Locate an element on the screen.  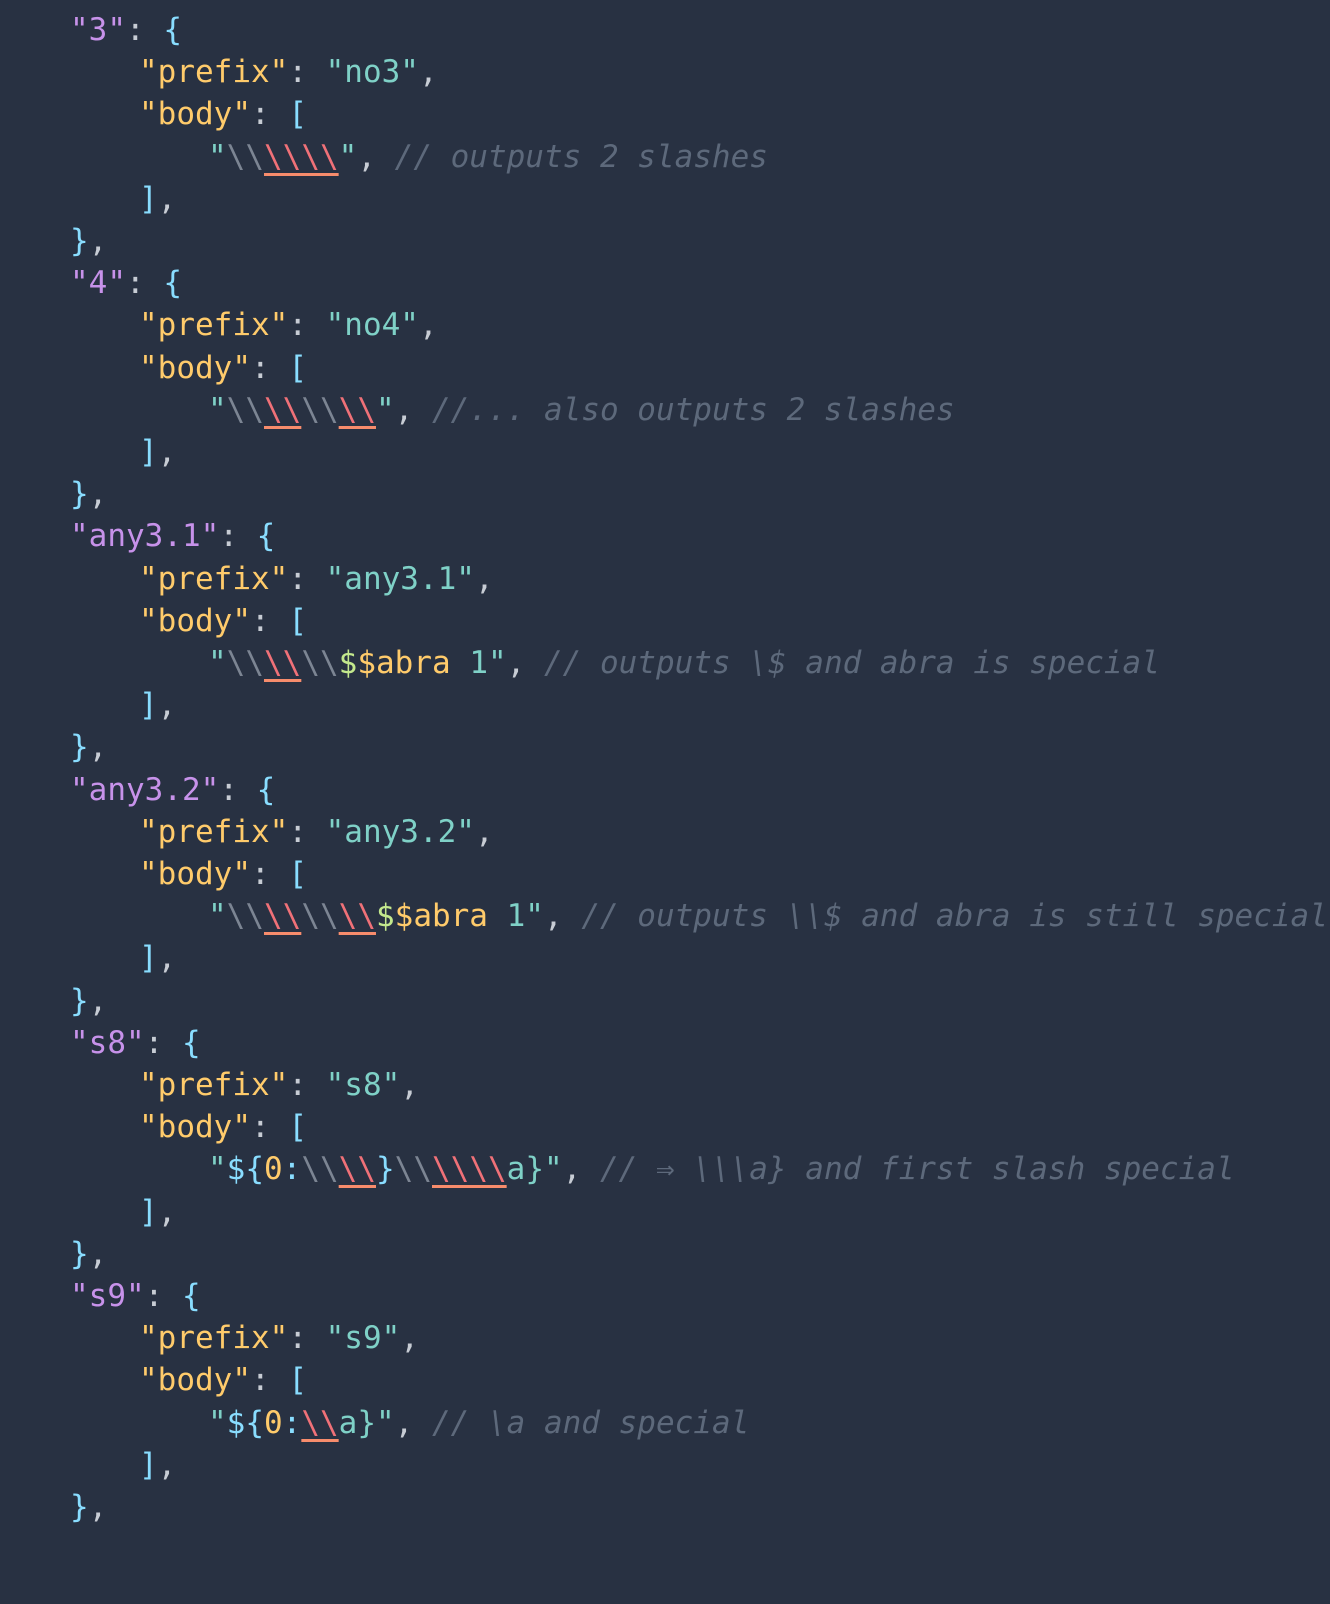
code-line: "${0:\\a}", // \a and special is located at coordinates (478, 1423).